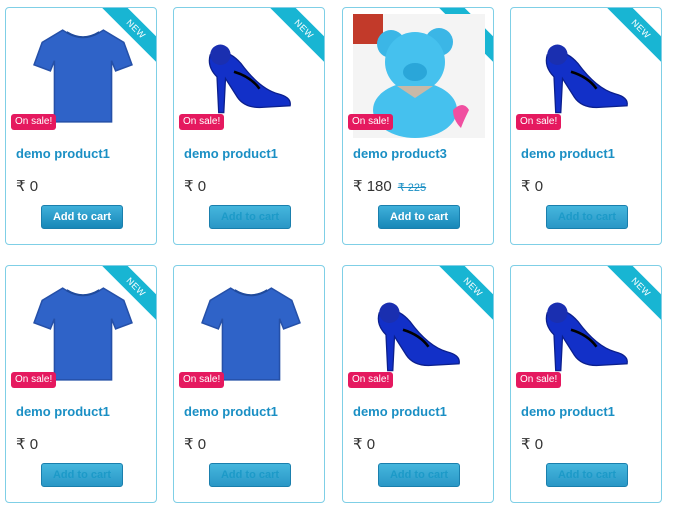 The image size is (676, 528). I want to click on product-name-link: demo product3, so click(400, 153).